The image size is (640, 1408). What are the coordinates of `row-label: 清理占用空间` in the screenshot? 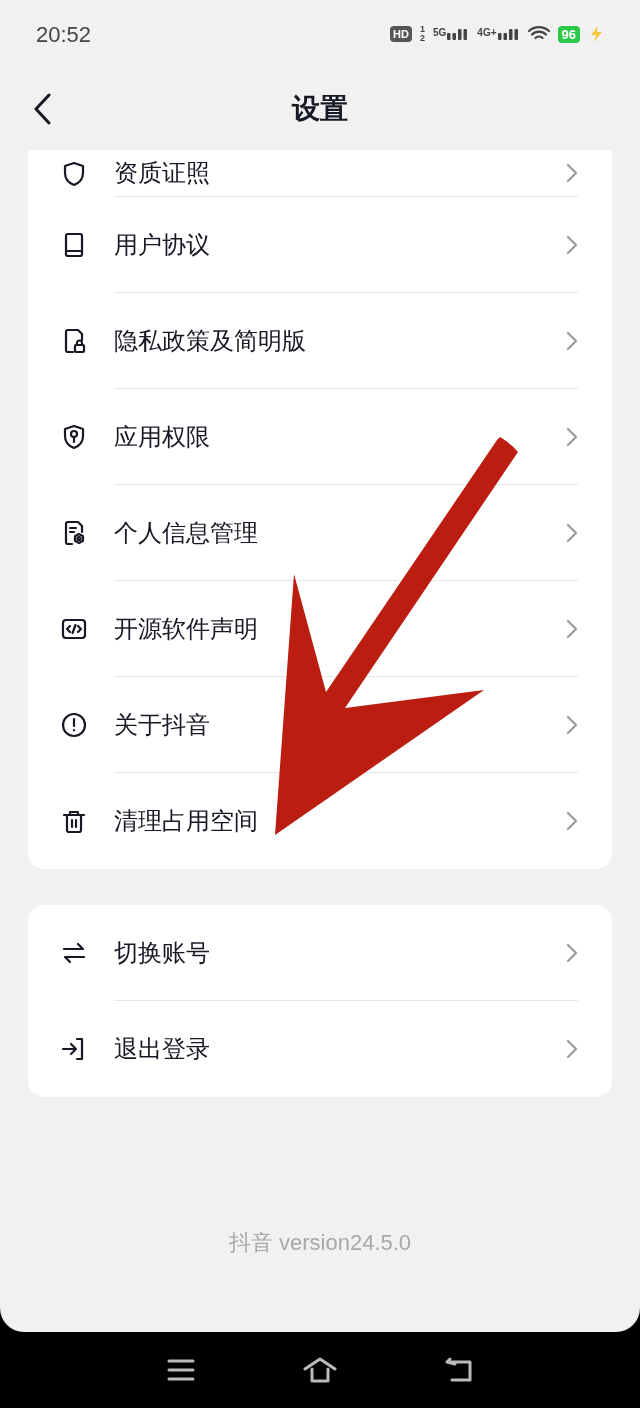 It's located at (186, 821).